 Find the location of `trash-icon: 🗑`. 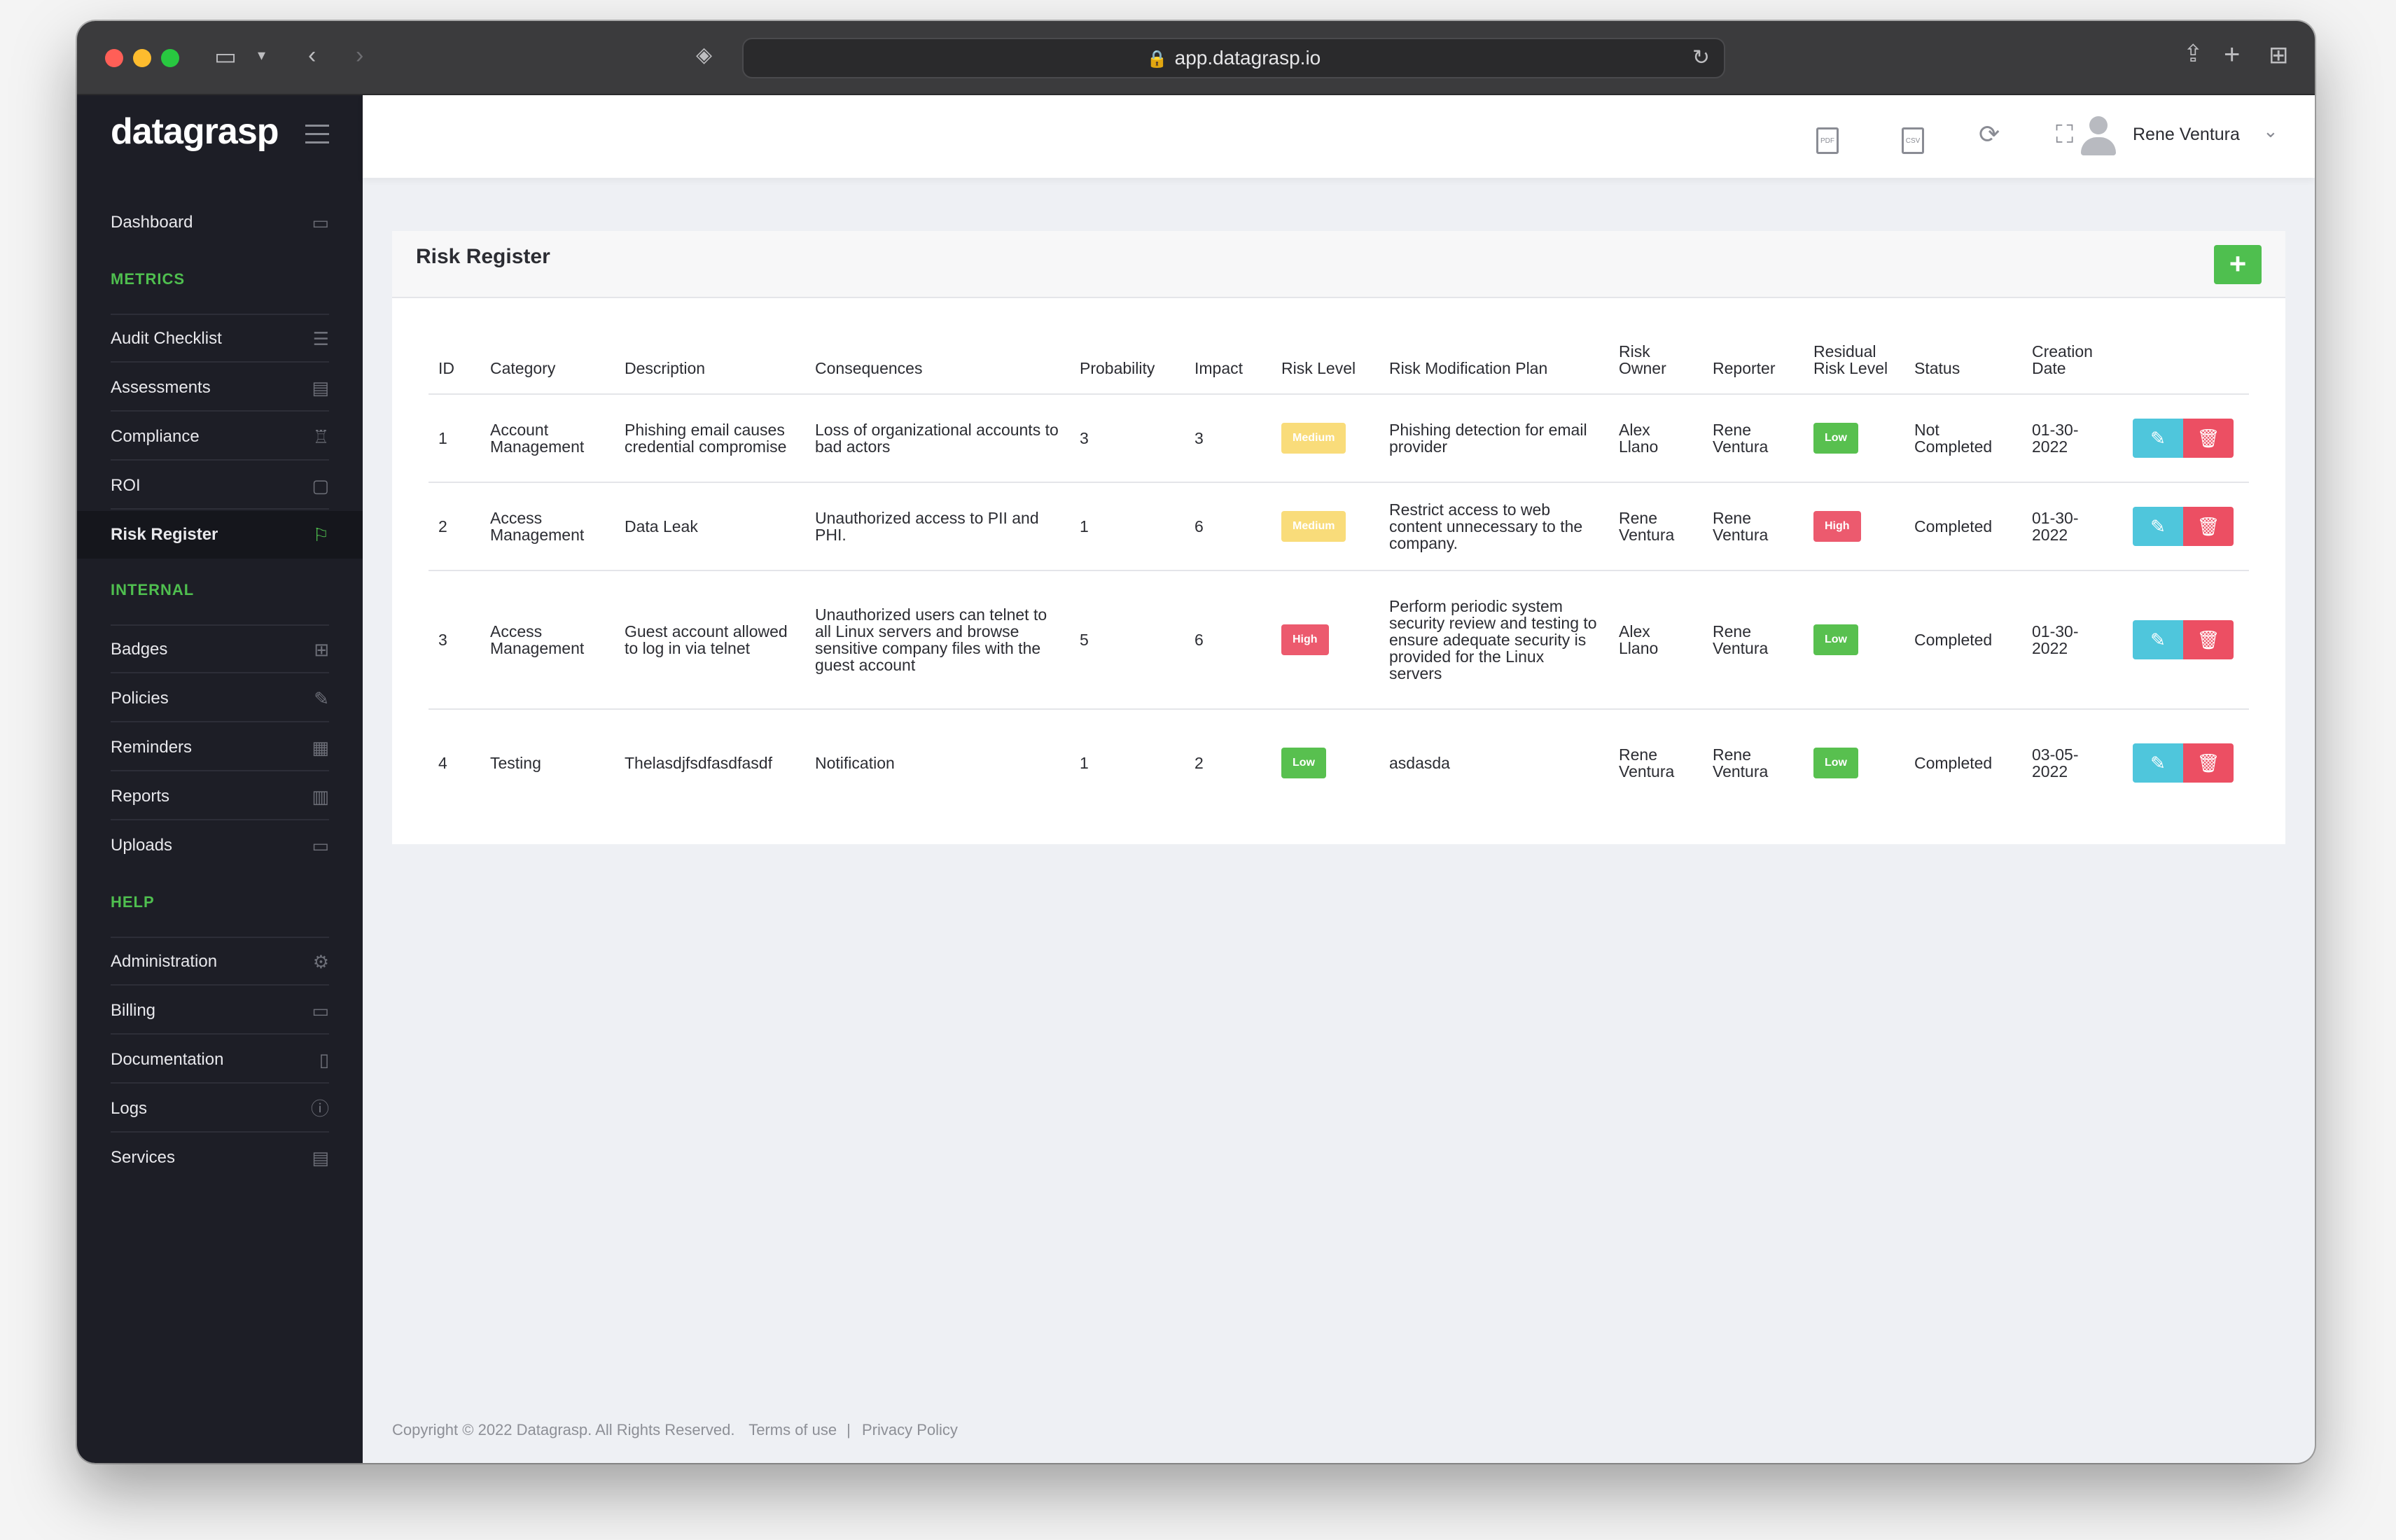

trash-icon: 🗑 is located at coordinates (2208, 763).